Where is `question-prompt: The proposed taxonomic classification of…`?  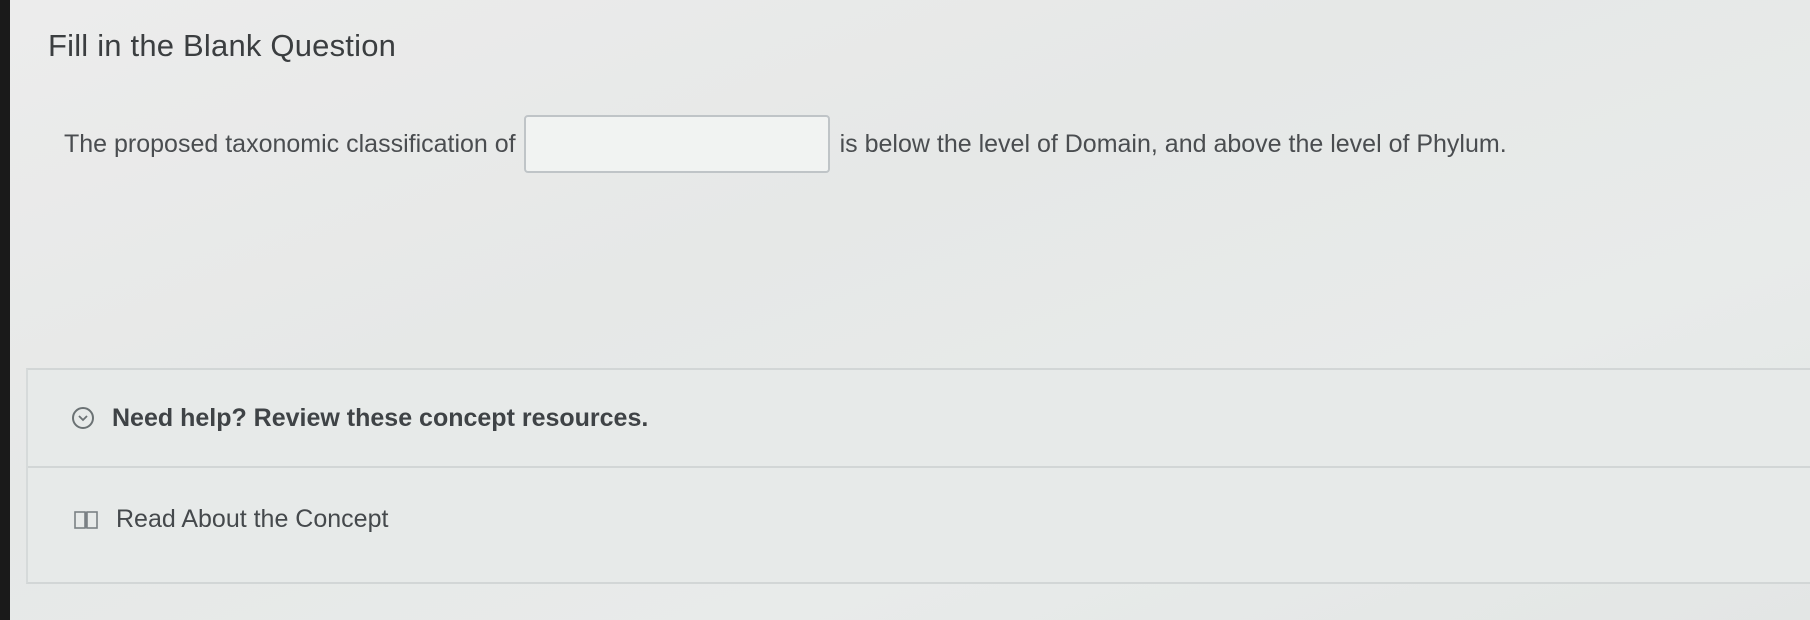
question-prompt: The proposed taxonomic classification of… is located at coordinates (785, 144).